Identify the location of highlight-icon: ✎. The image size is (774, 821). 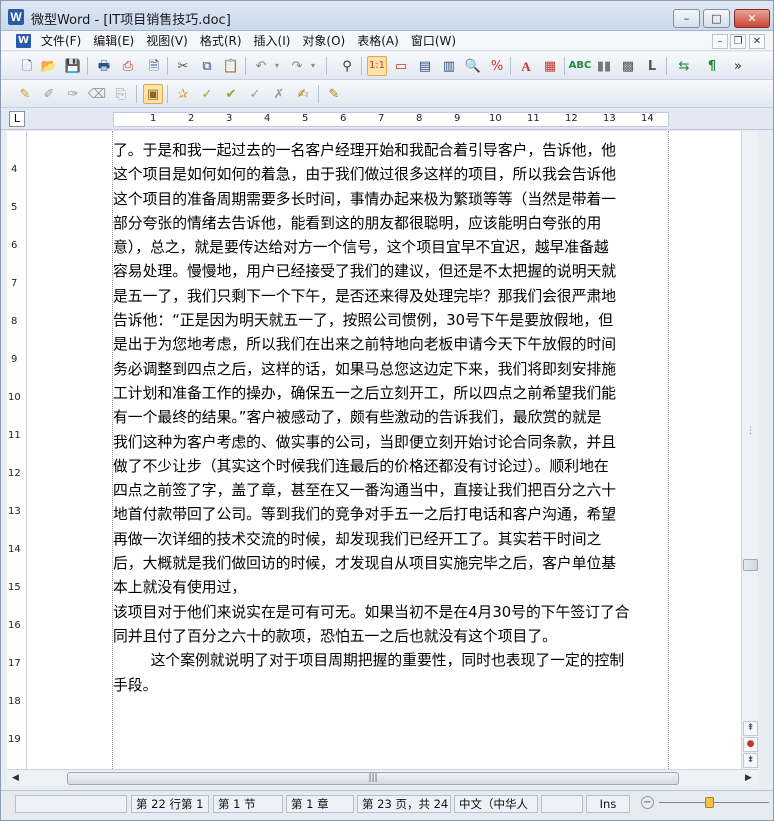
(25, 94).